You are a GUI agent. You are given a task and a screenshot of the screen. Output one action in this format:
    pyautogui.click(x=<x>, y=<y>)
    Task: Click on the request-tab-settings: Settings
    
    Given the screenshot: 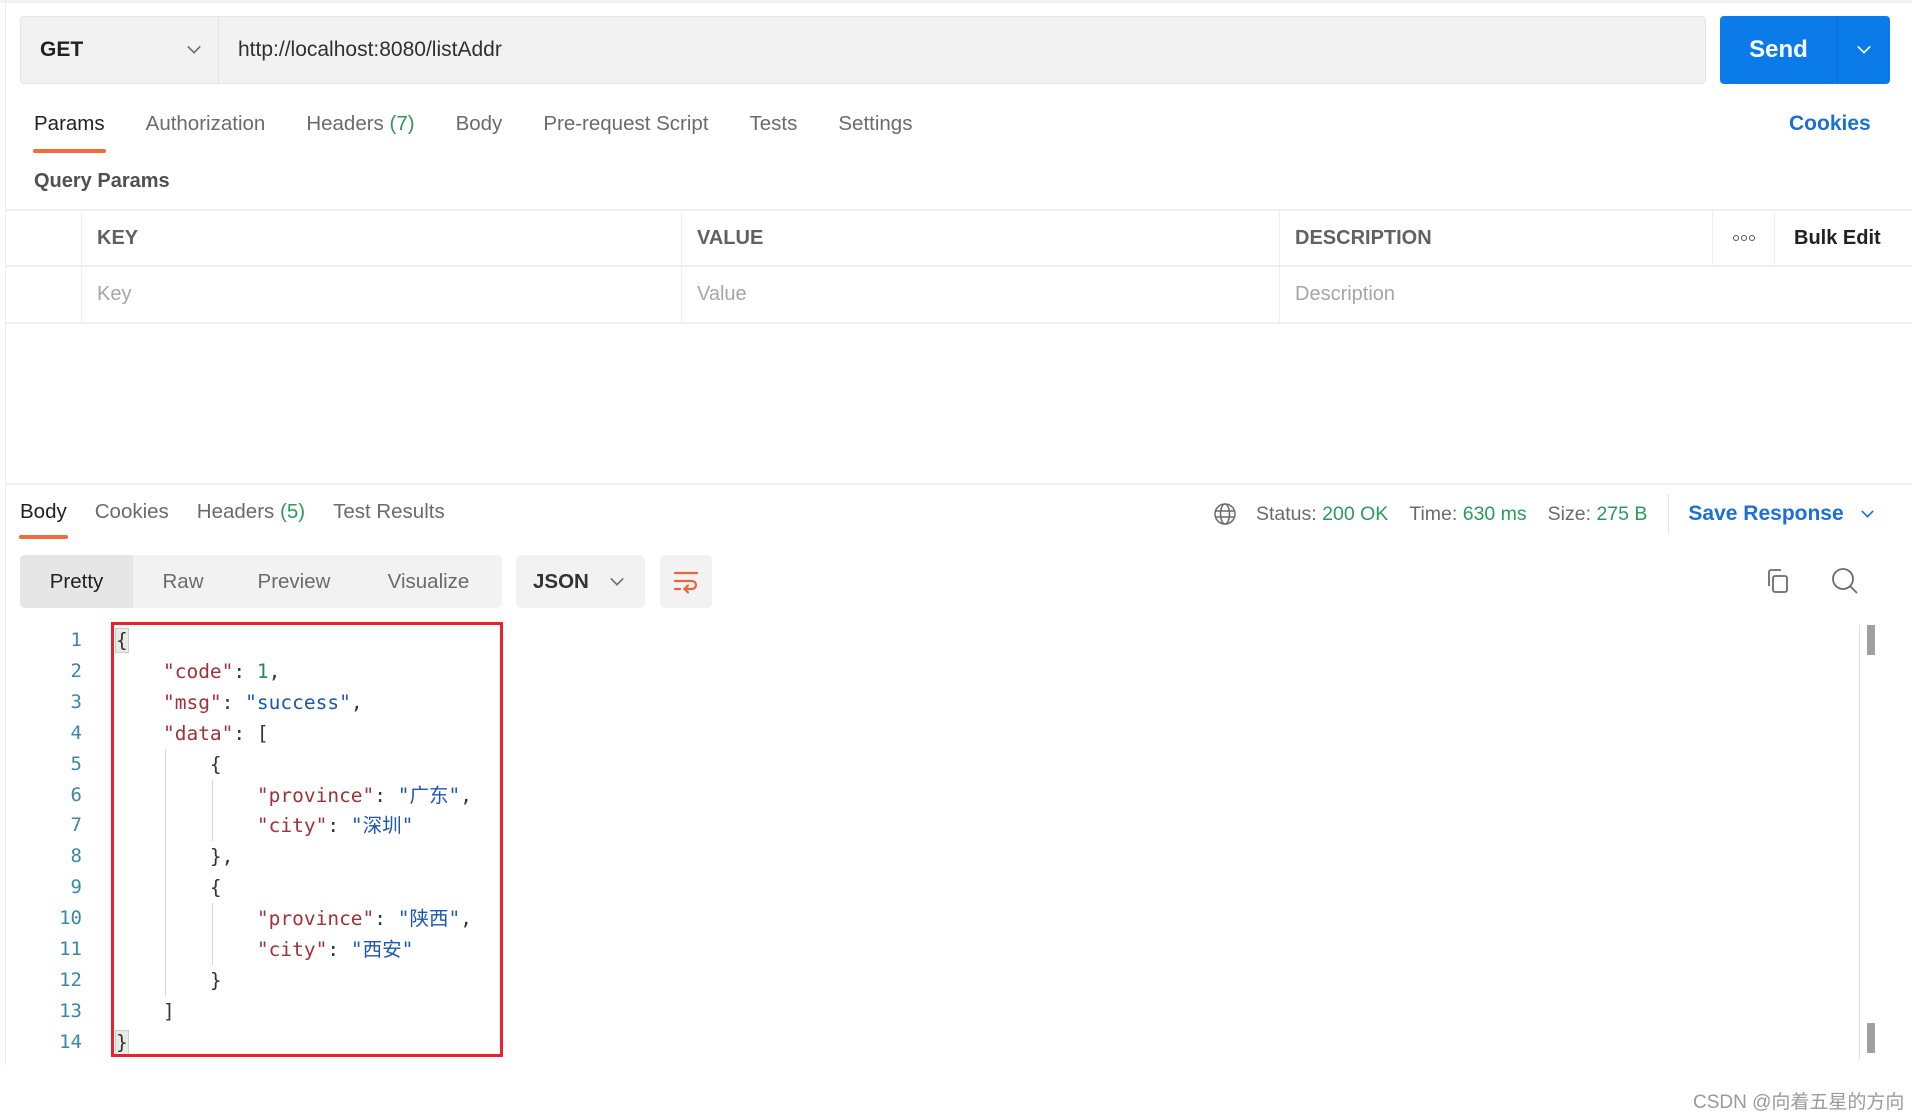 What is the action you would take?
    pyautogui.click(x=875, y=132)
    